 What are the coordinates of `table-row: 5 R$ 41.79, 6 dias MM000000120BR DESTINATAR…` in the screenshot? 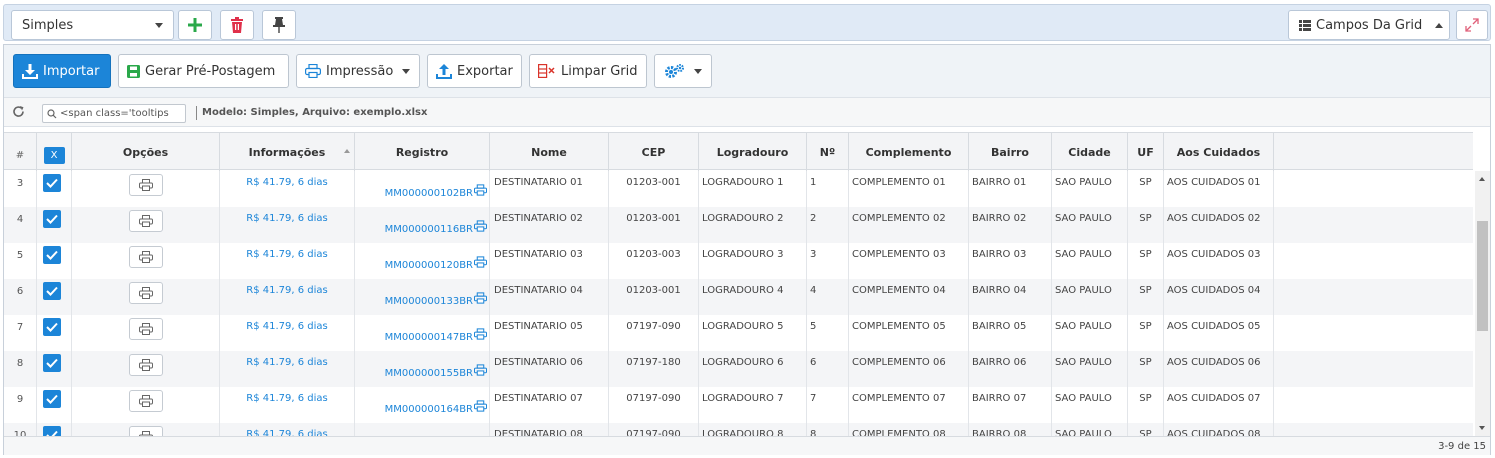 It's located at (738, 261).